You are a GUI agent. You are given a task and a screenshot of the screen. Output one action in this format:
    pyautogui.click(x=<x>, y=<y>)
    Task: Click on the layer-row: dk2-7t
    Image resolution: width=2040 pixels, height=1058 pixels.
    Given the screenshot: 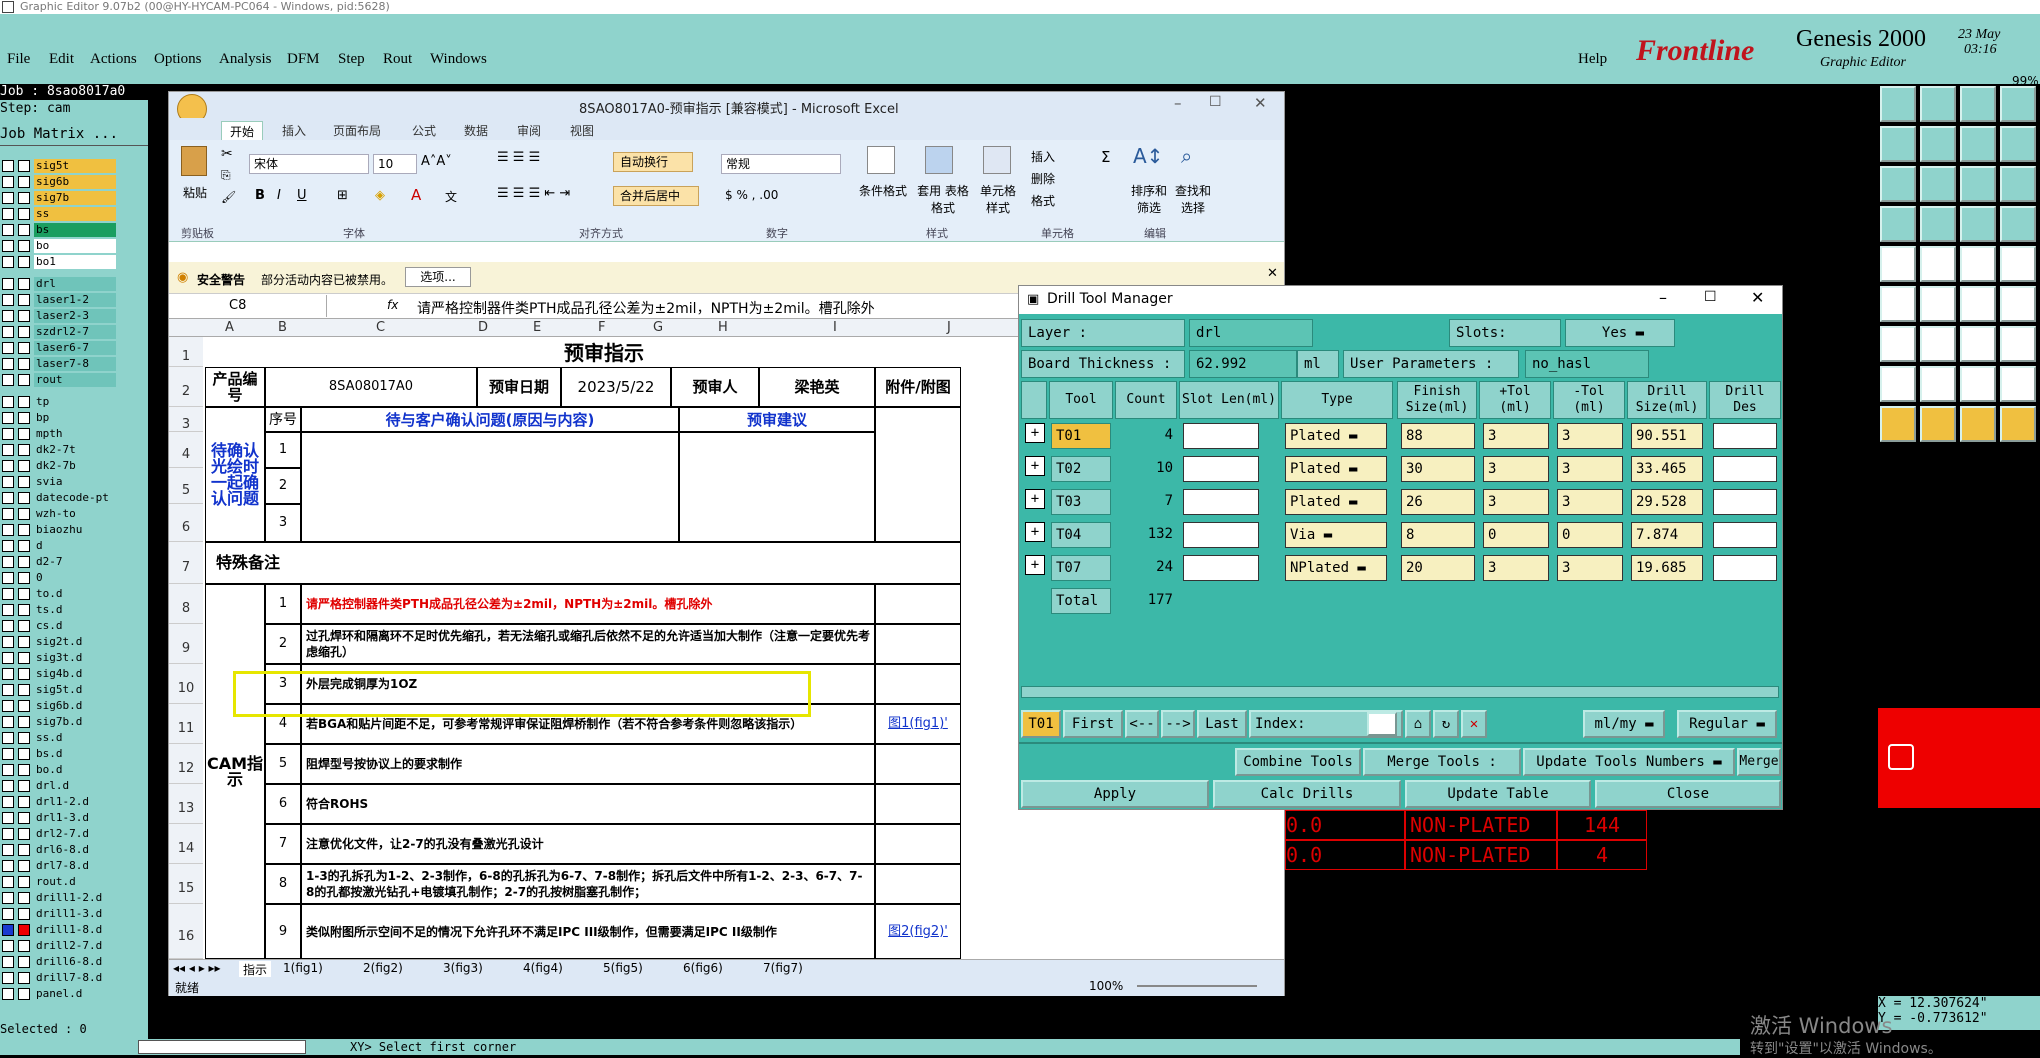 What is the action you would take?
    pyautogui.click(x=74, y=450)
    